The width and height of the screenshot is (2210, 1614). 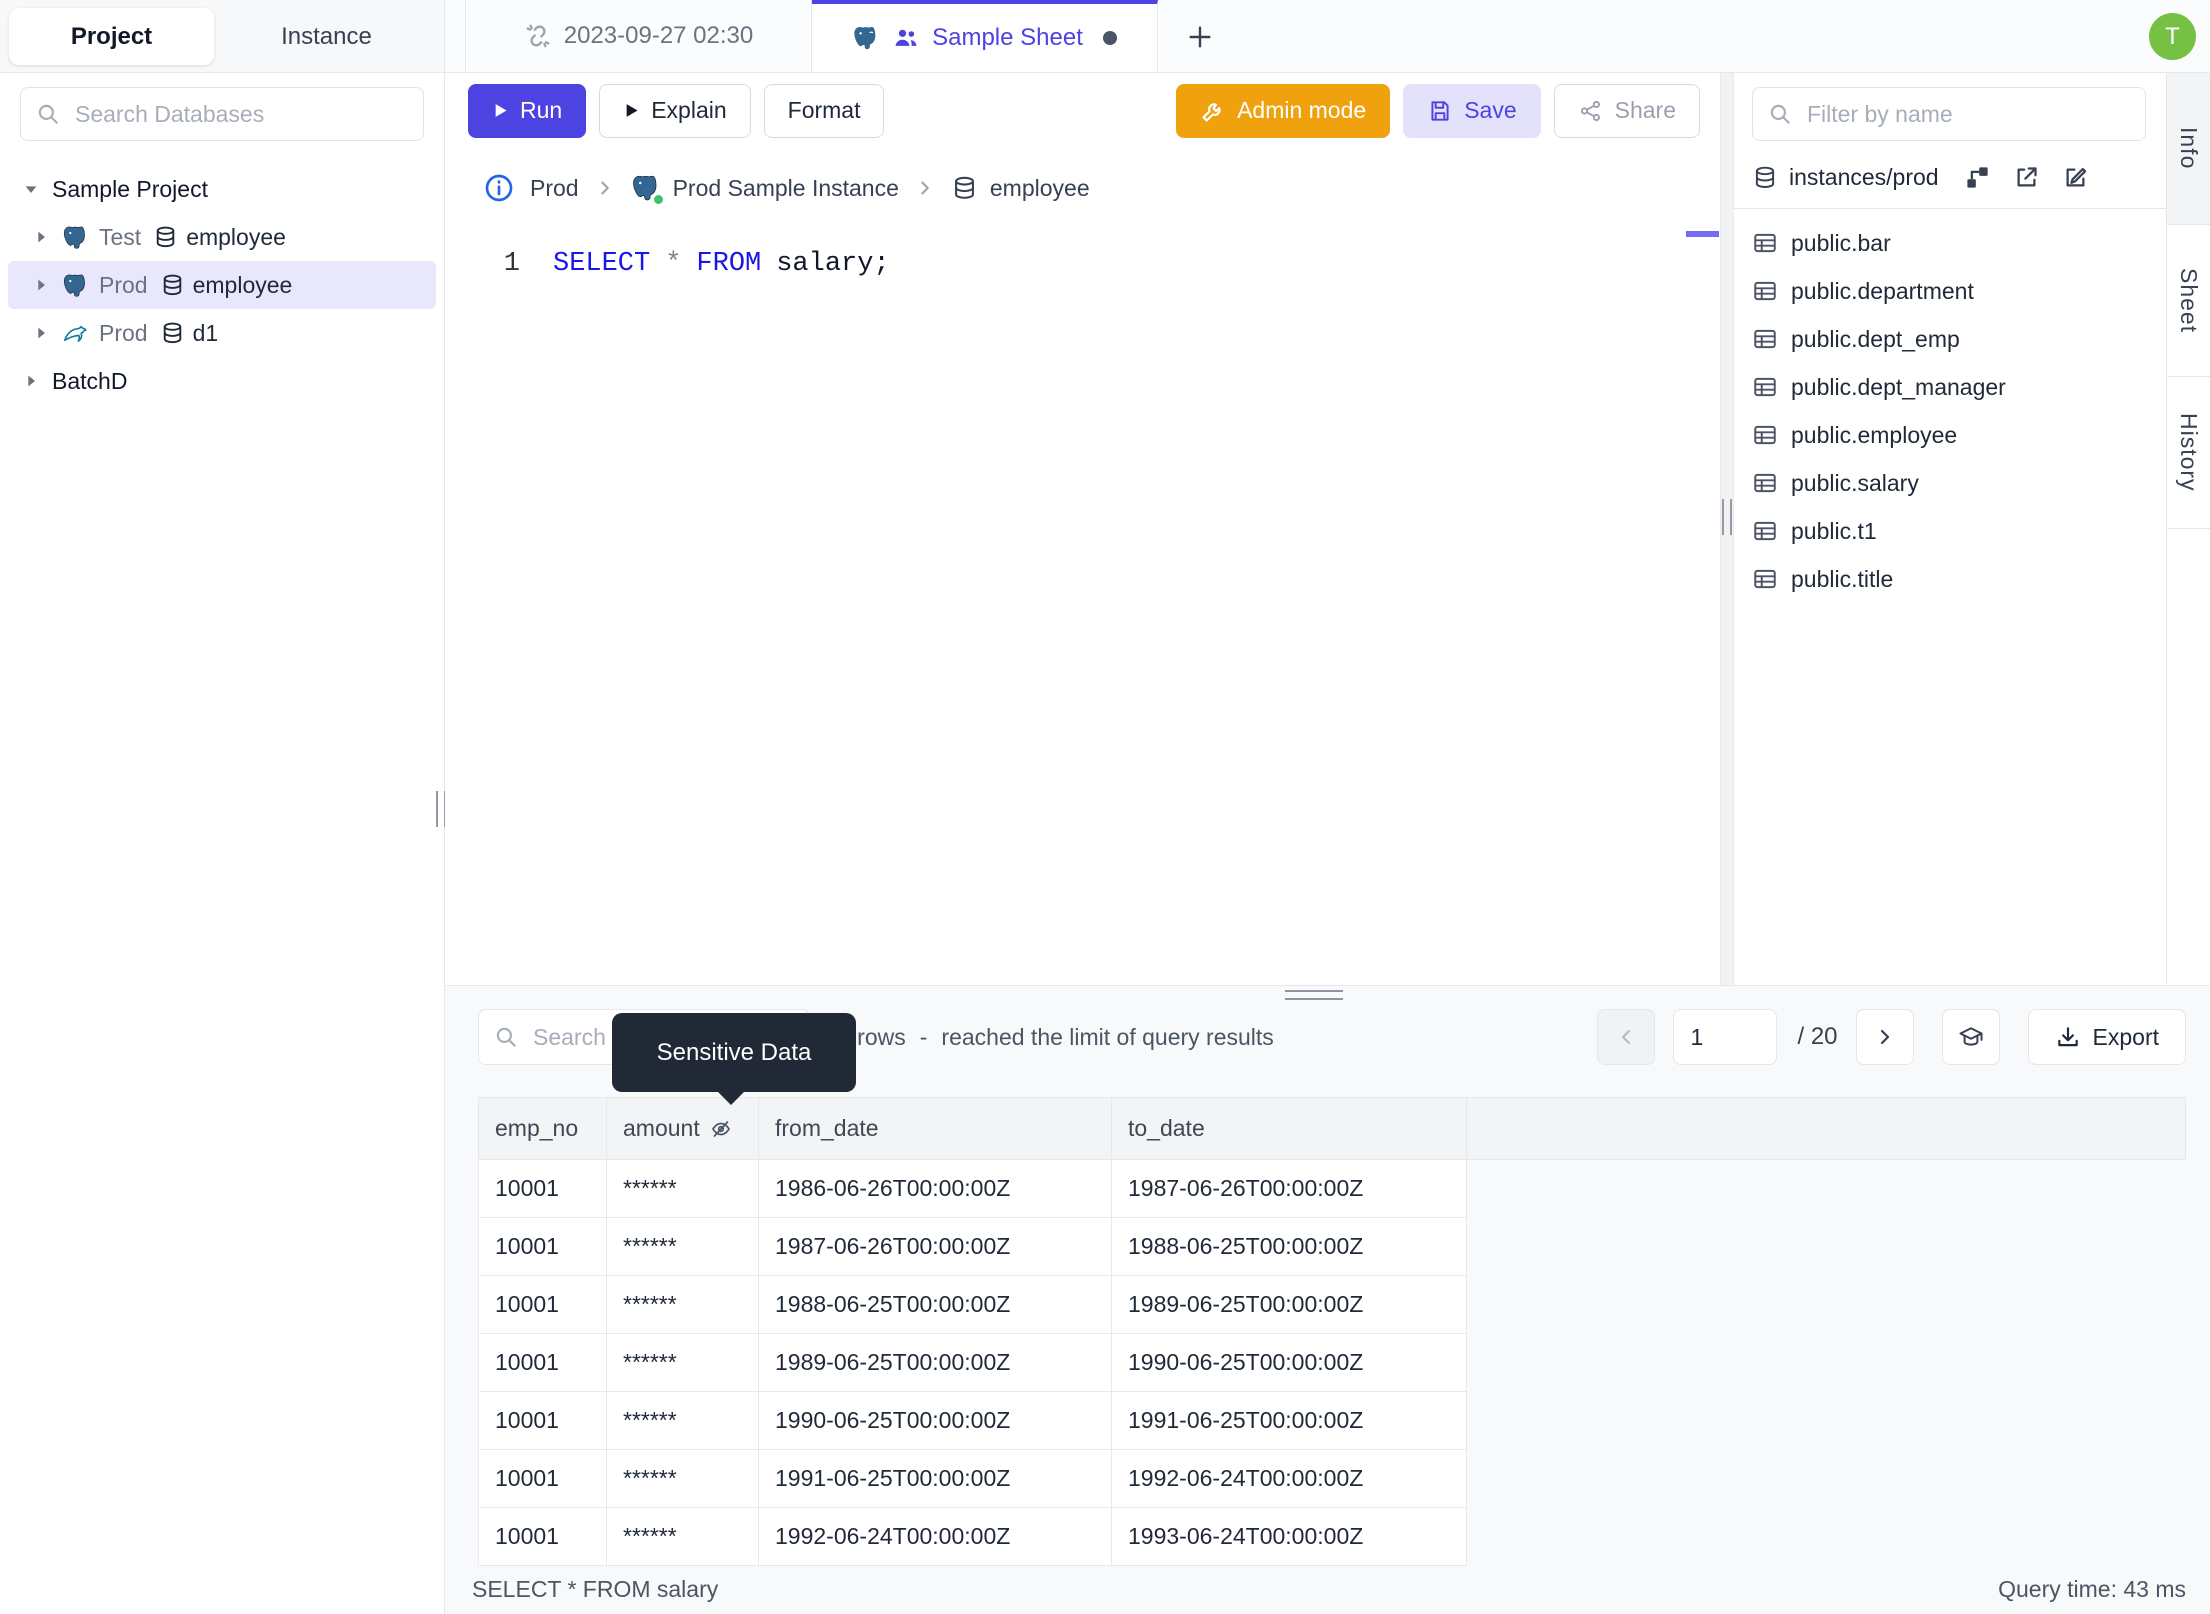 I want to click on cell-from-date: 1991-06-25T00:00:00Z, so click(x=935, y=1478).